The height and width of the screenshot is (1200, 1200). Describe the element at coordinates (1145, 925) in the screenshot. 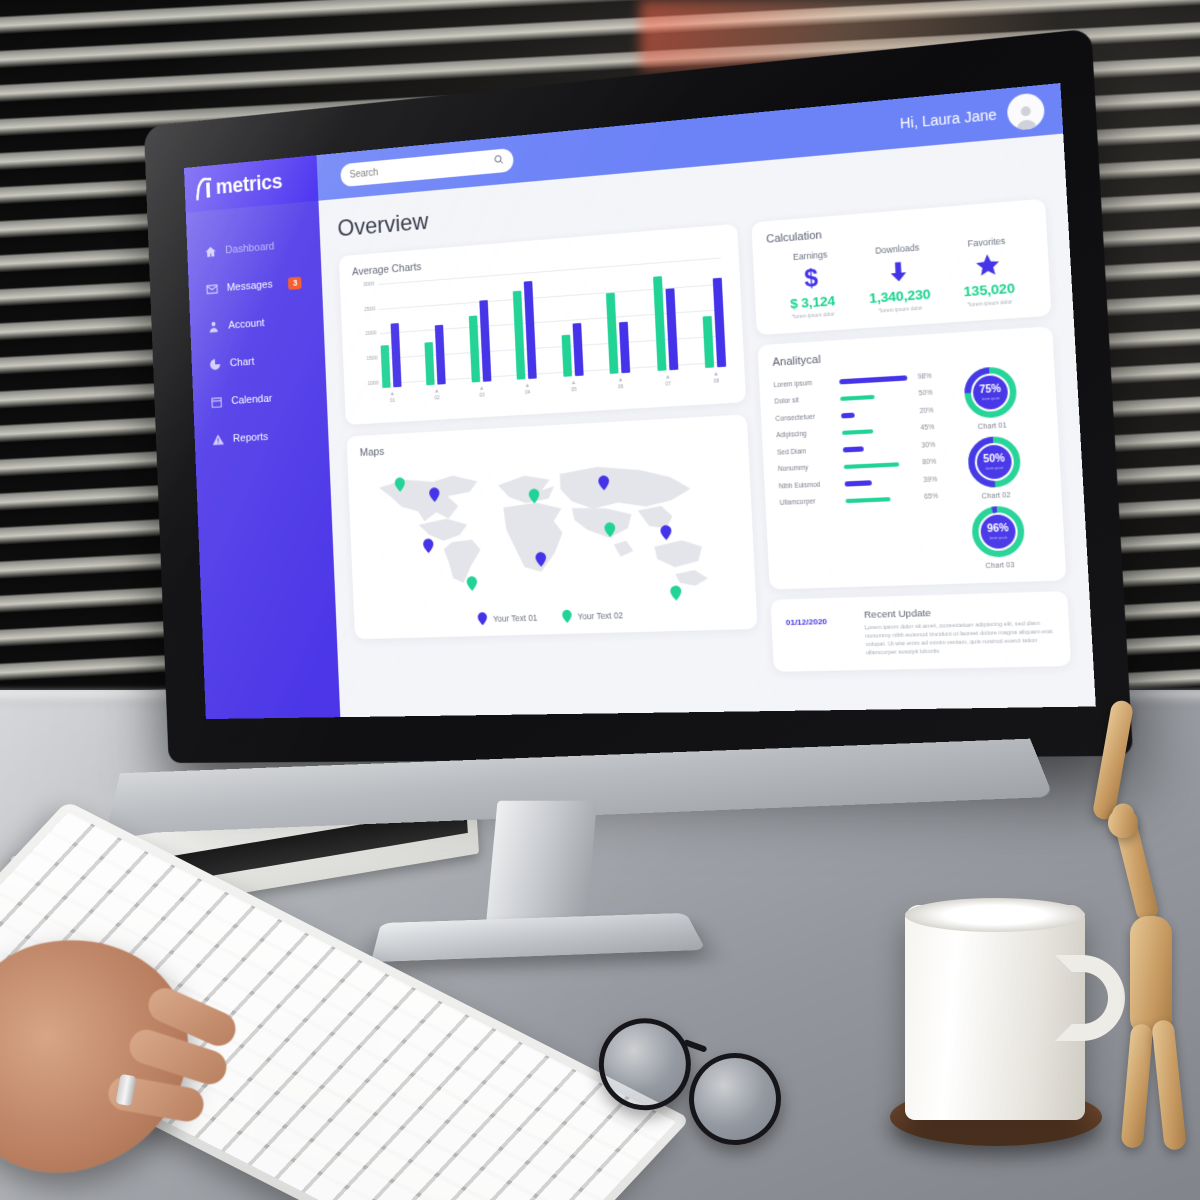

I see `wooden-mannequin` at that location.